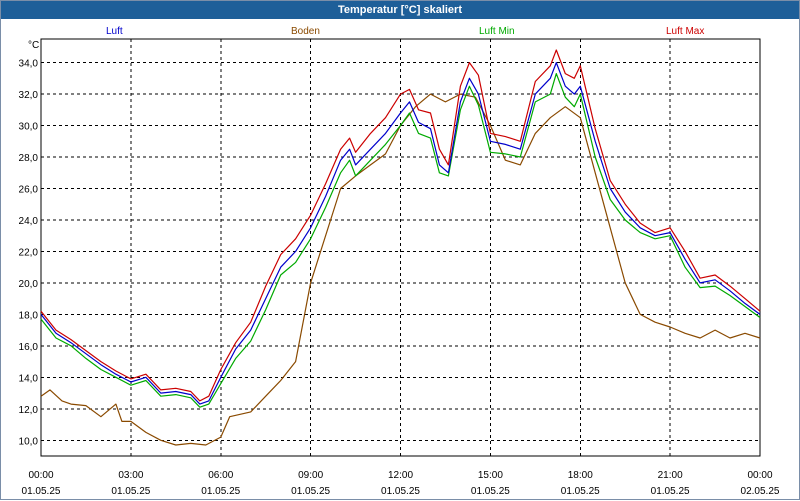  I want to click on y-tick-label: 32,0, so click(29, 95).